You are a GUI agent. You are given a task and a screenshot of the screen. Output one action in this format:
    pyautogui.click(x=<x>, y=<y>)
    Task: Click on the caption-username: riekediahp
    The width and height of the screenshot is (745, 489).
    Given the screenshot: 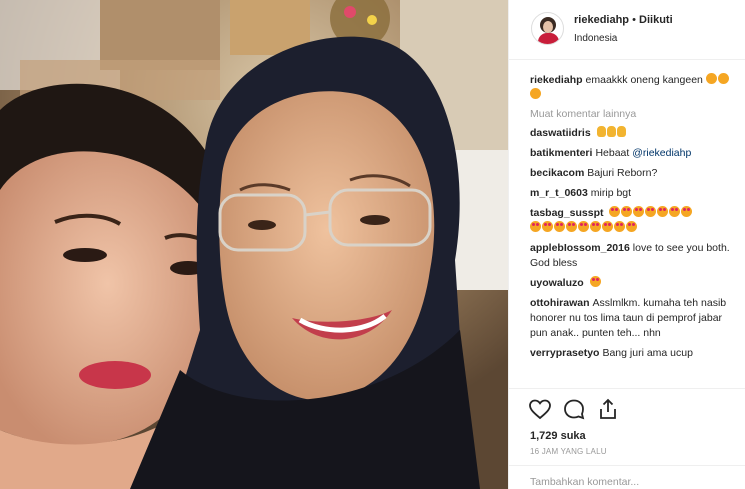 What is the action you would take?
    pyautogui.click(x=556, y=80)
    